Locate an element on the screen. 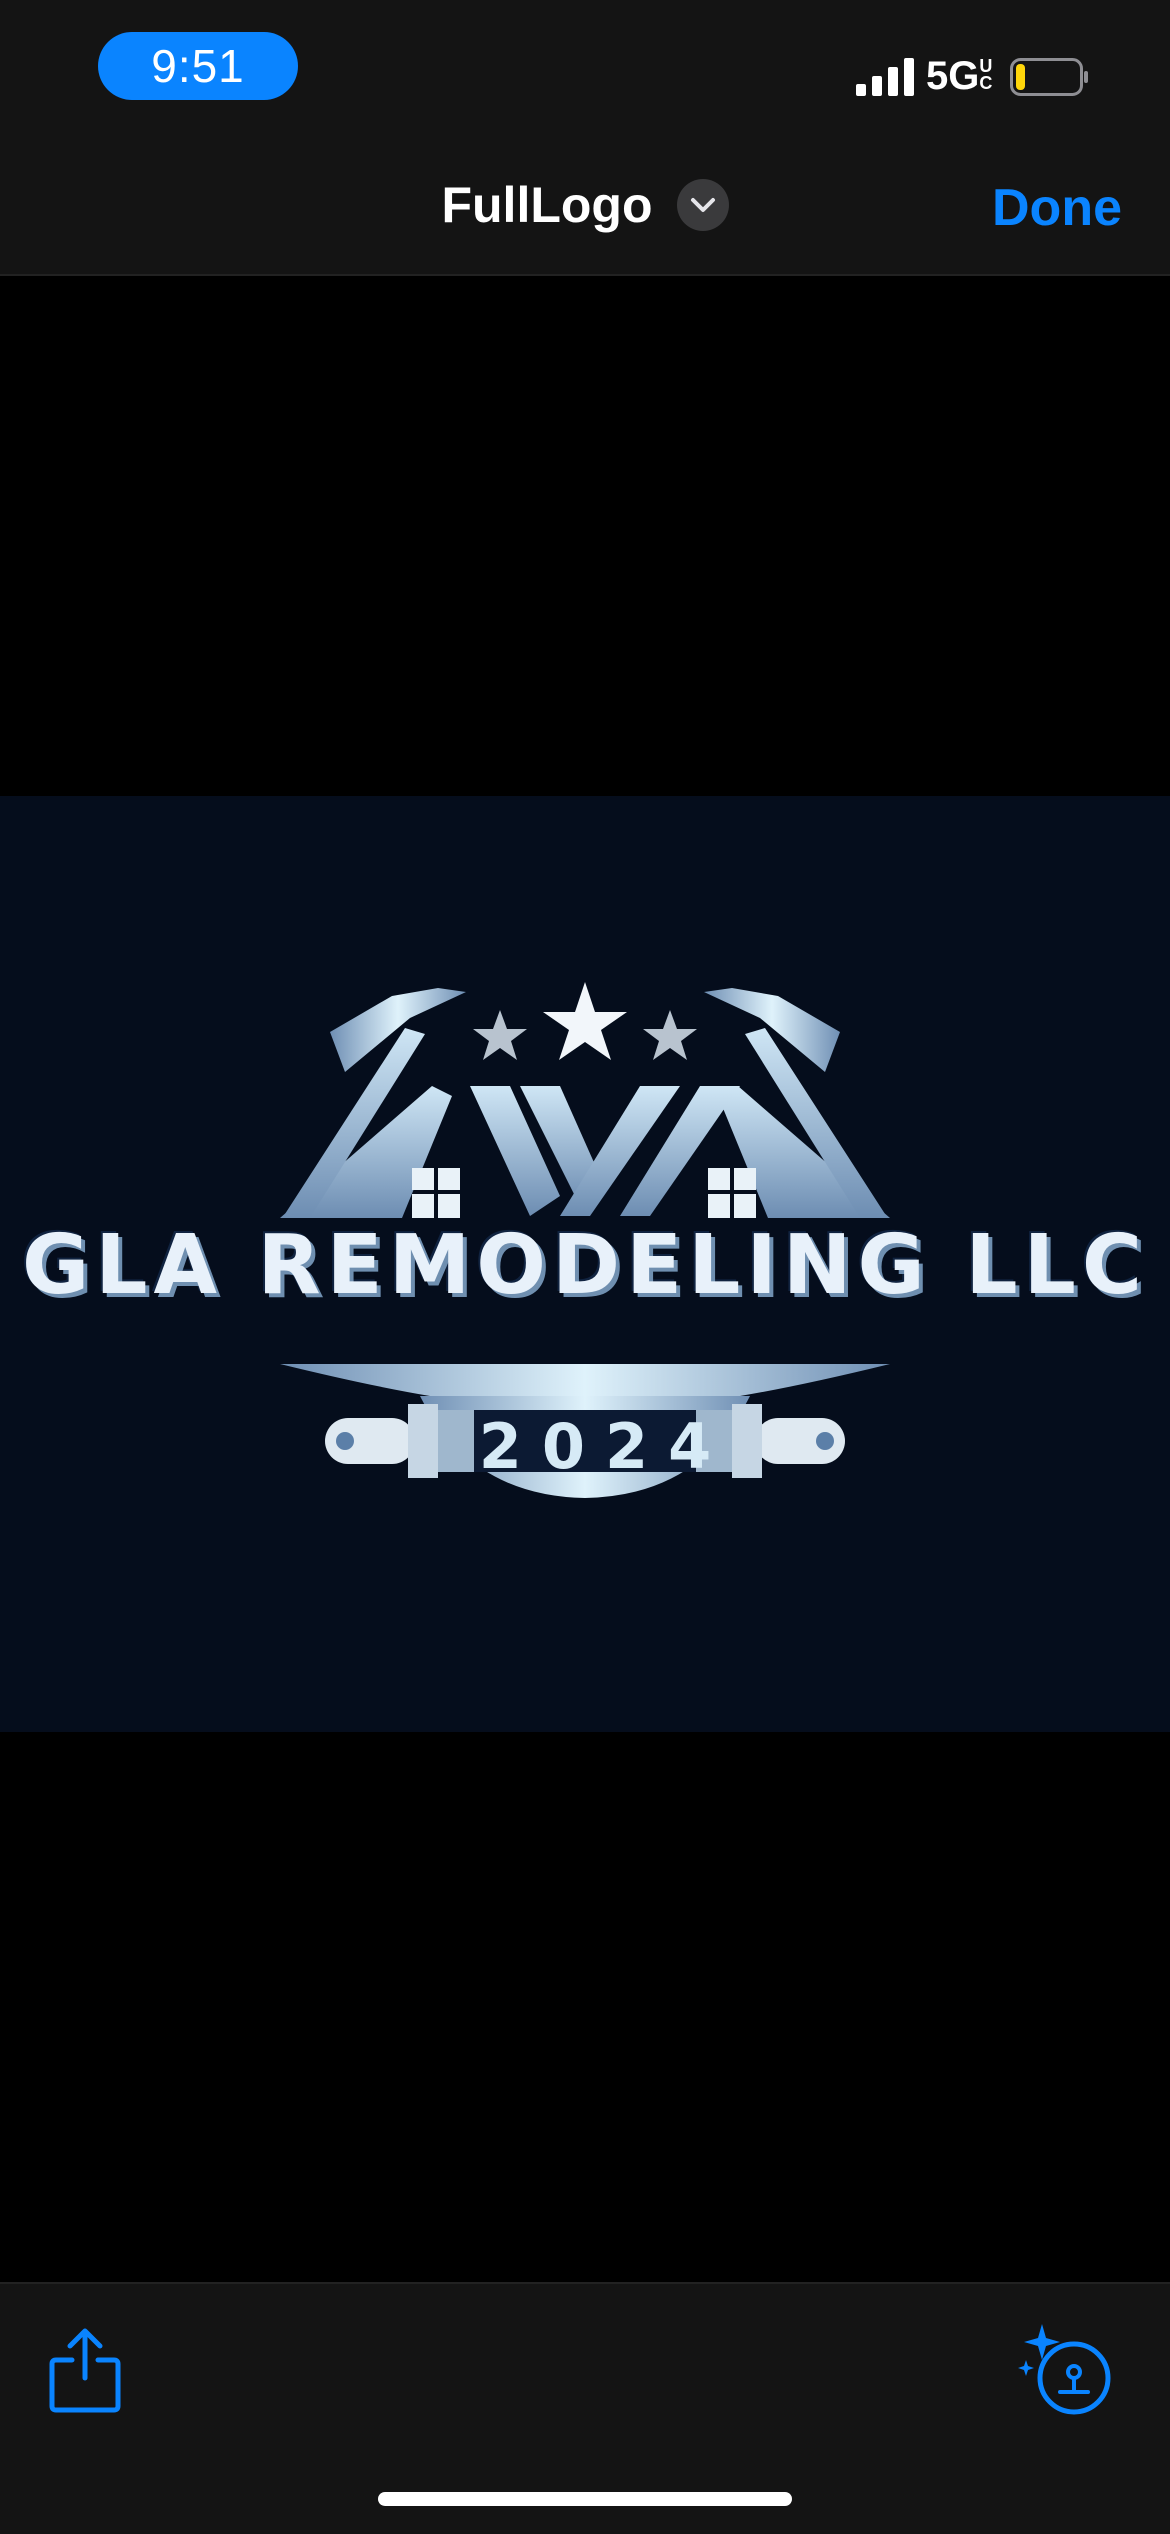  status-time: 9:51 is located at coordinates (198, 66).